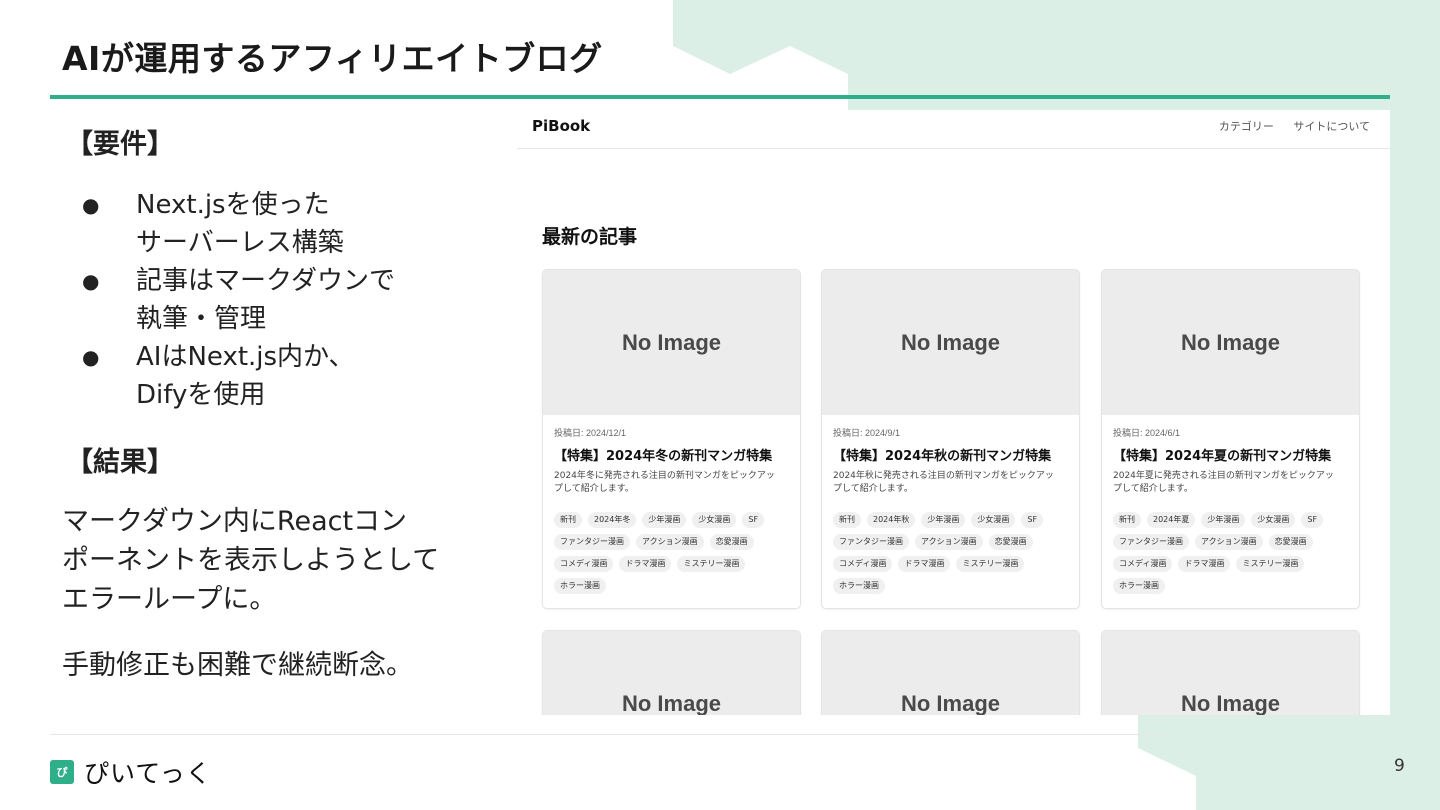  What do you see at coordinates (238, 376) in the screenshot?
I see `requirement-item: ● AIはNext.js内か、 Difyを使用` at bounding box center [238, 376].